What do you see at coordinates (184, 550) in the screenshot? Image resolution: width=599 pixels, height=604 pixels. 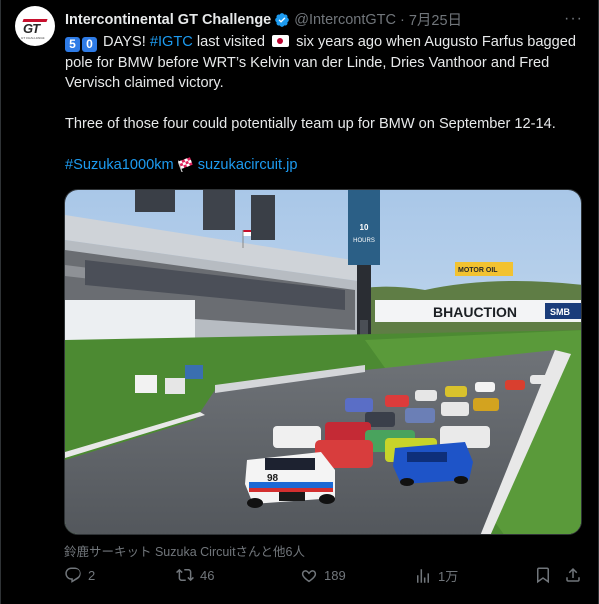 I see `photo-credit: 鈴鹿サーキット Suzuka Circuitさんと他6人` at bounding box center [184, 550].